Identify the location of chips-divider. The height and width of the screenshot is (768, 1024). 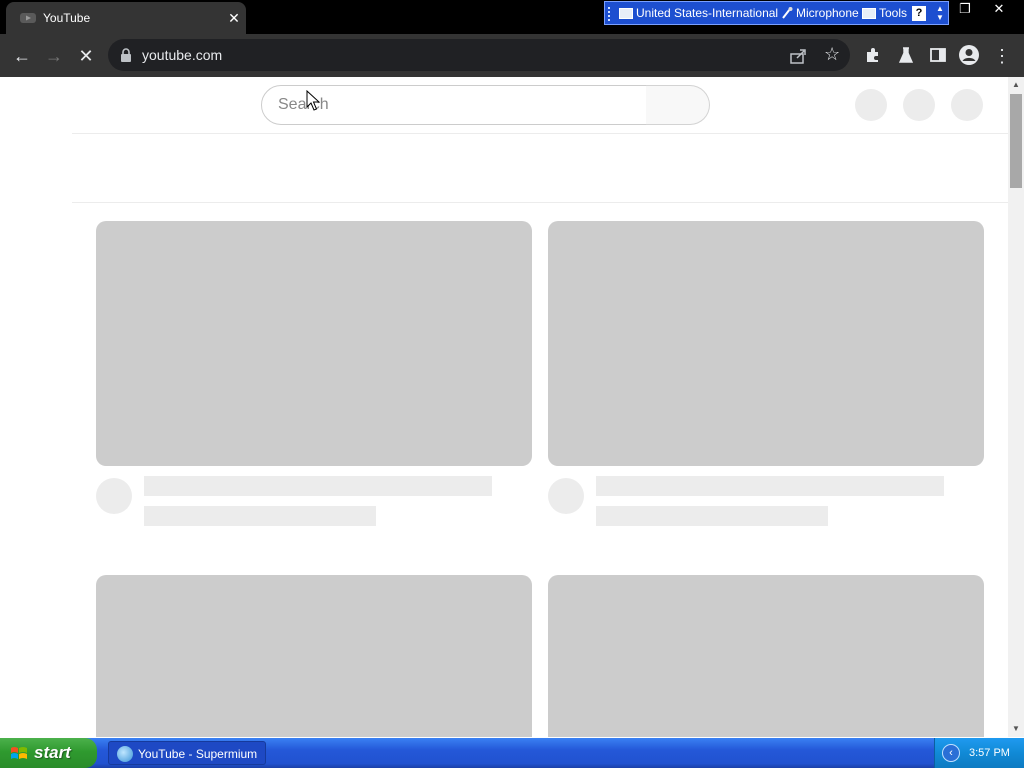
(540, 202).